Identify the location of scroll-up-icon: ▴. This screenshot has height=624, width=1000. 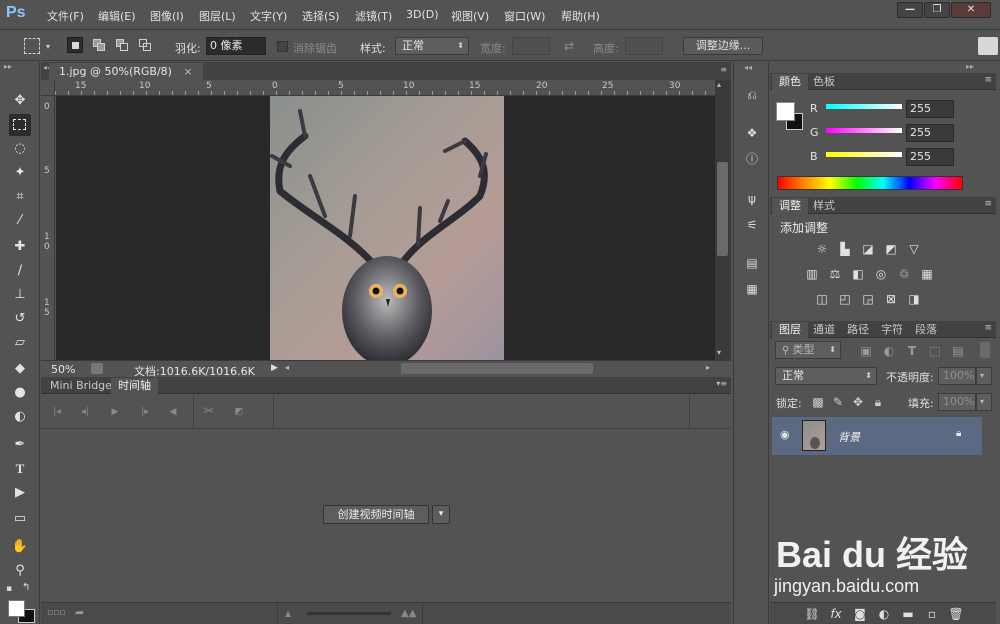
(719, 84).